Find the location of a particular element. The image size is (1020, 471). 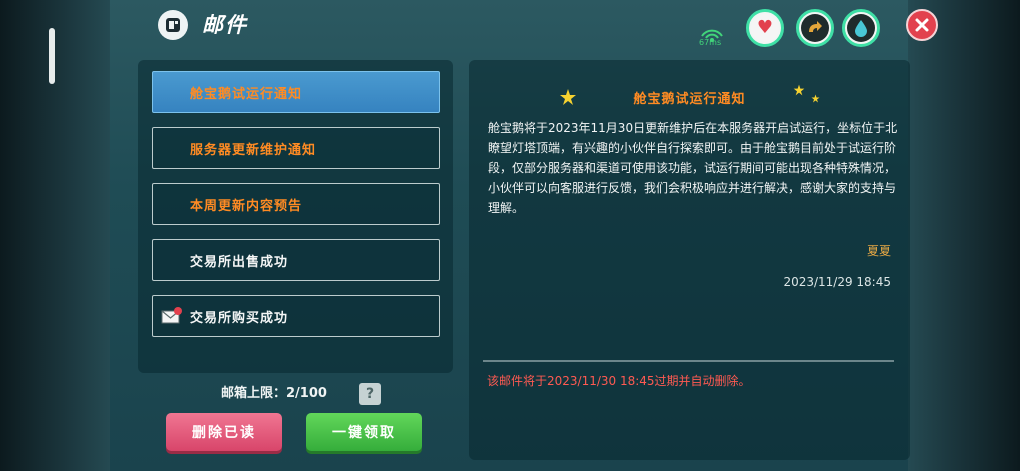

mailbox-limit: 邮箱上限：2/100 is located at coordinates (274, 391).